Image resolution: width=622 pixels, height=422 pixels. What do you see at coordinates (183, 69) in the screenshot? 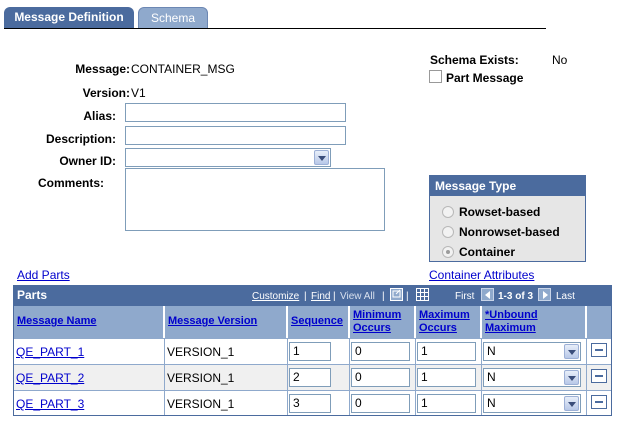
I see `message-value: CONTAINER_MSG` at bounding box center [183, 69].